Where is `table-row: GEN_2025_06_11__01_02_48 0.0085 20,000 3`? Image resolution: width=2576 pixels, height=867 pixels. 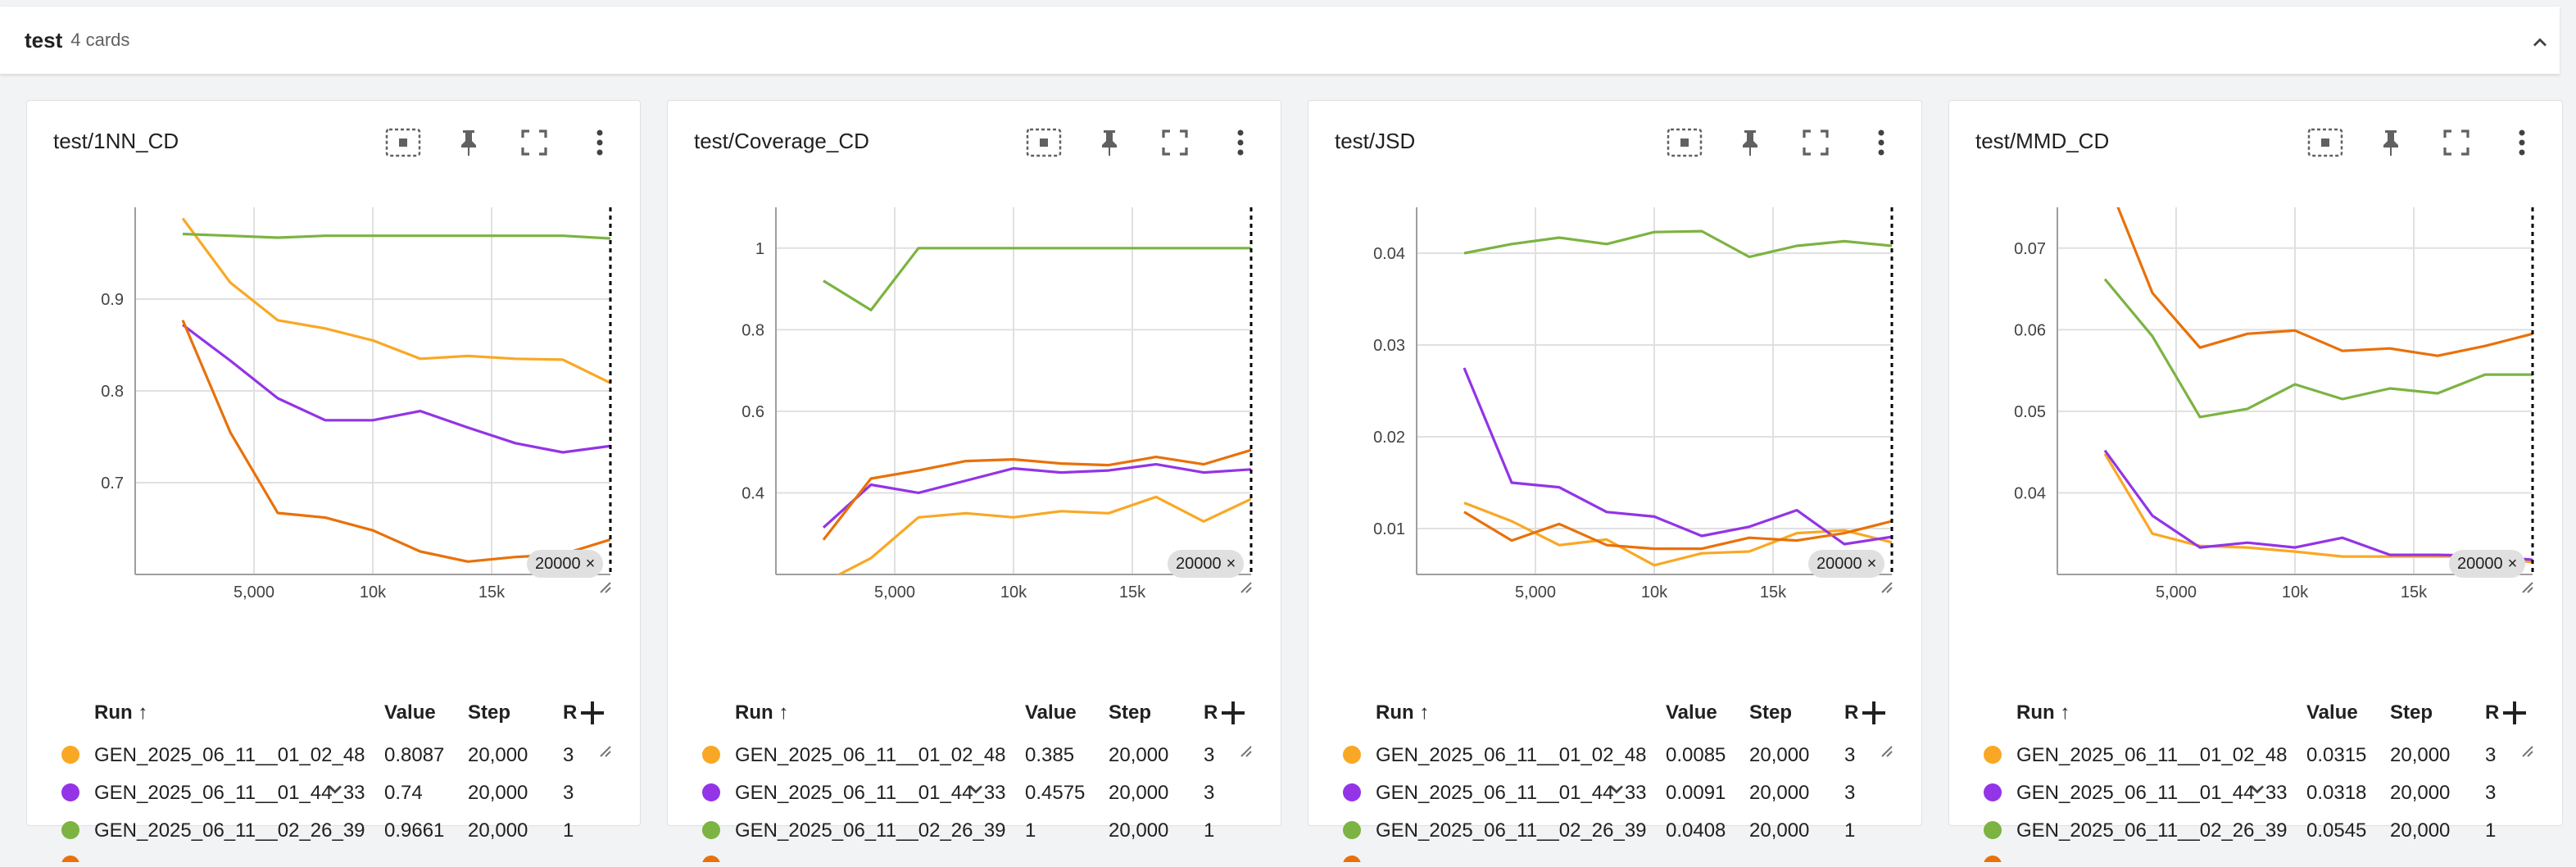
table-row: GEN_2025_06_11__01_02_48 0.0085 20,000 3 is located at coordinates (1614, 755).